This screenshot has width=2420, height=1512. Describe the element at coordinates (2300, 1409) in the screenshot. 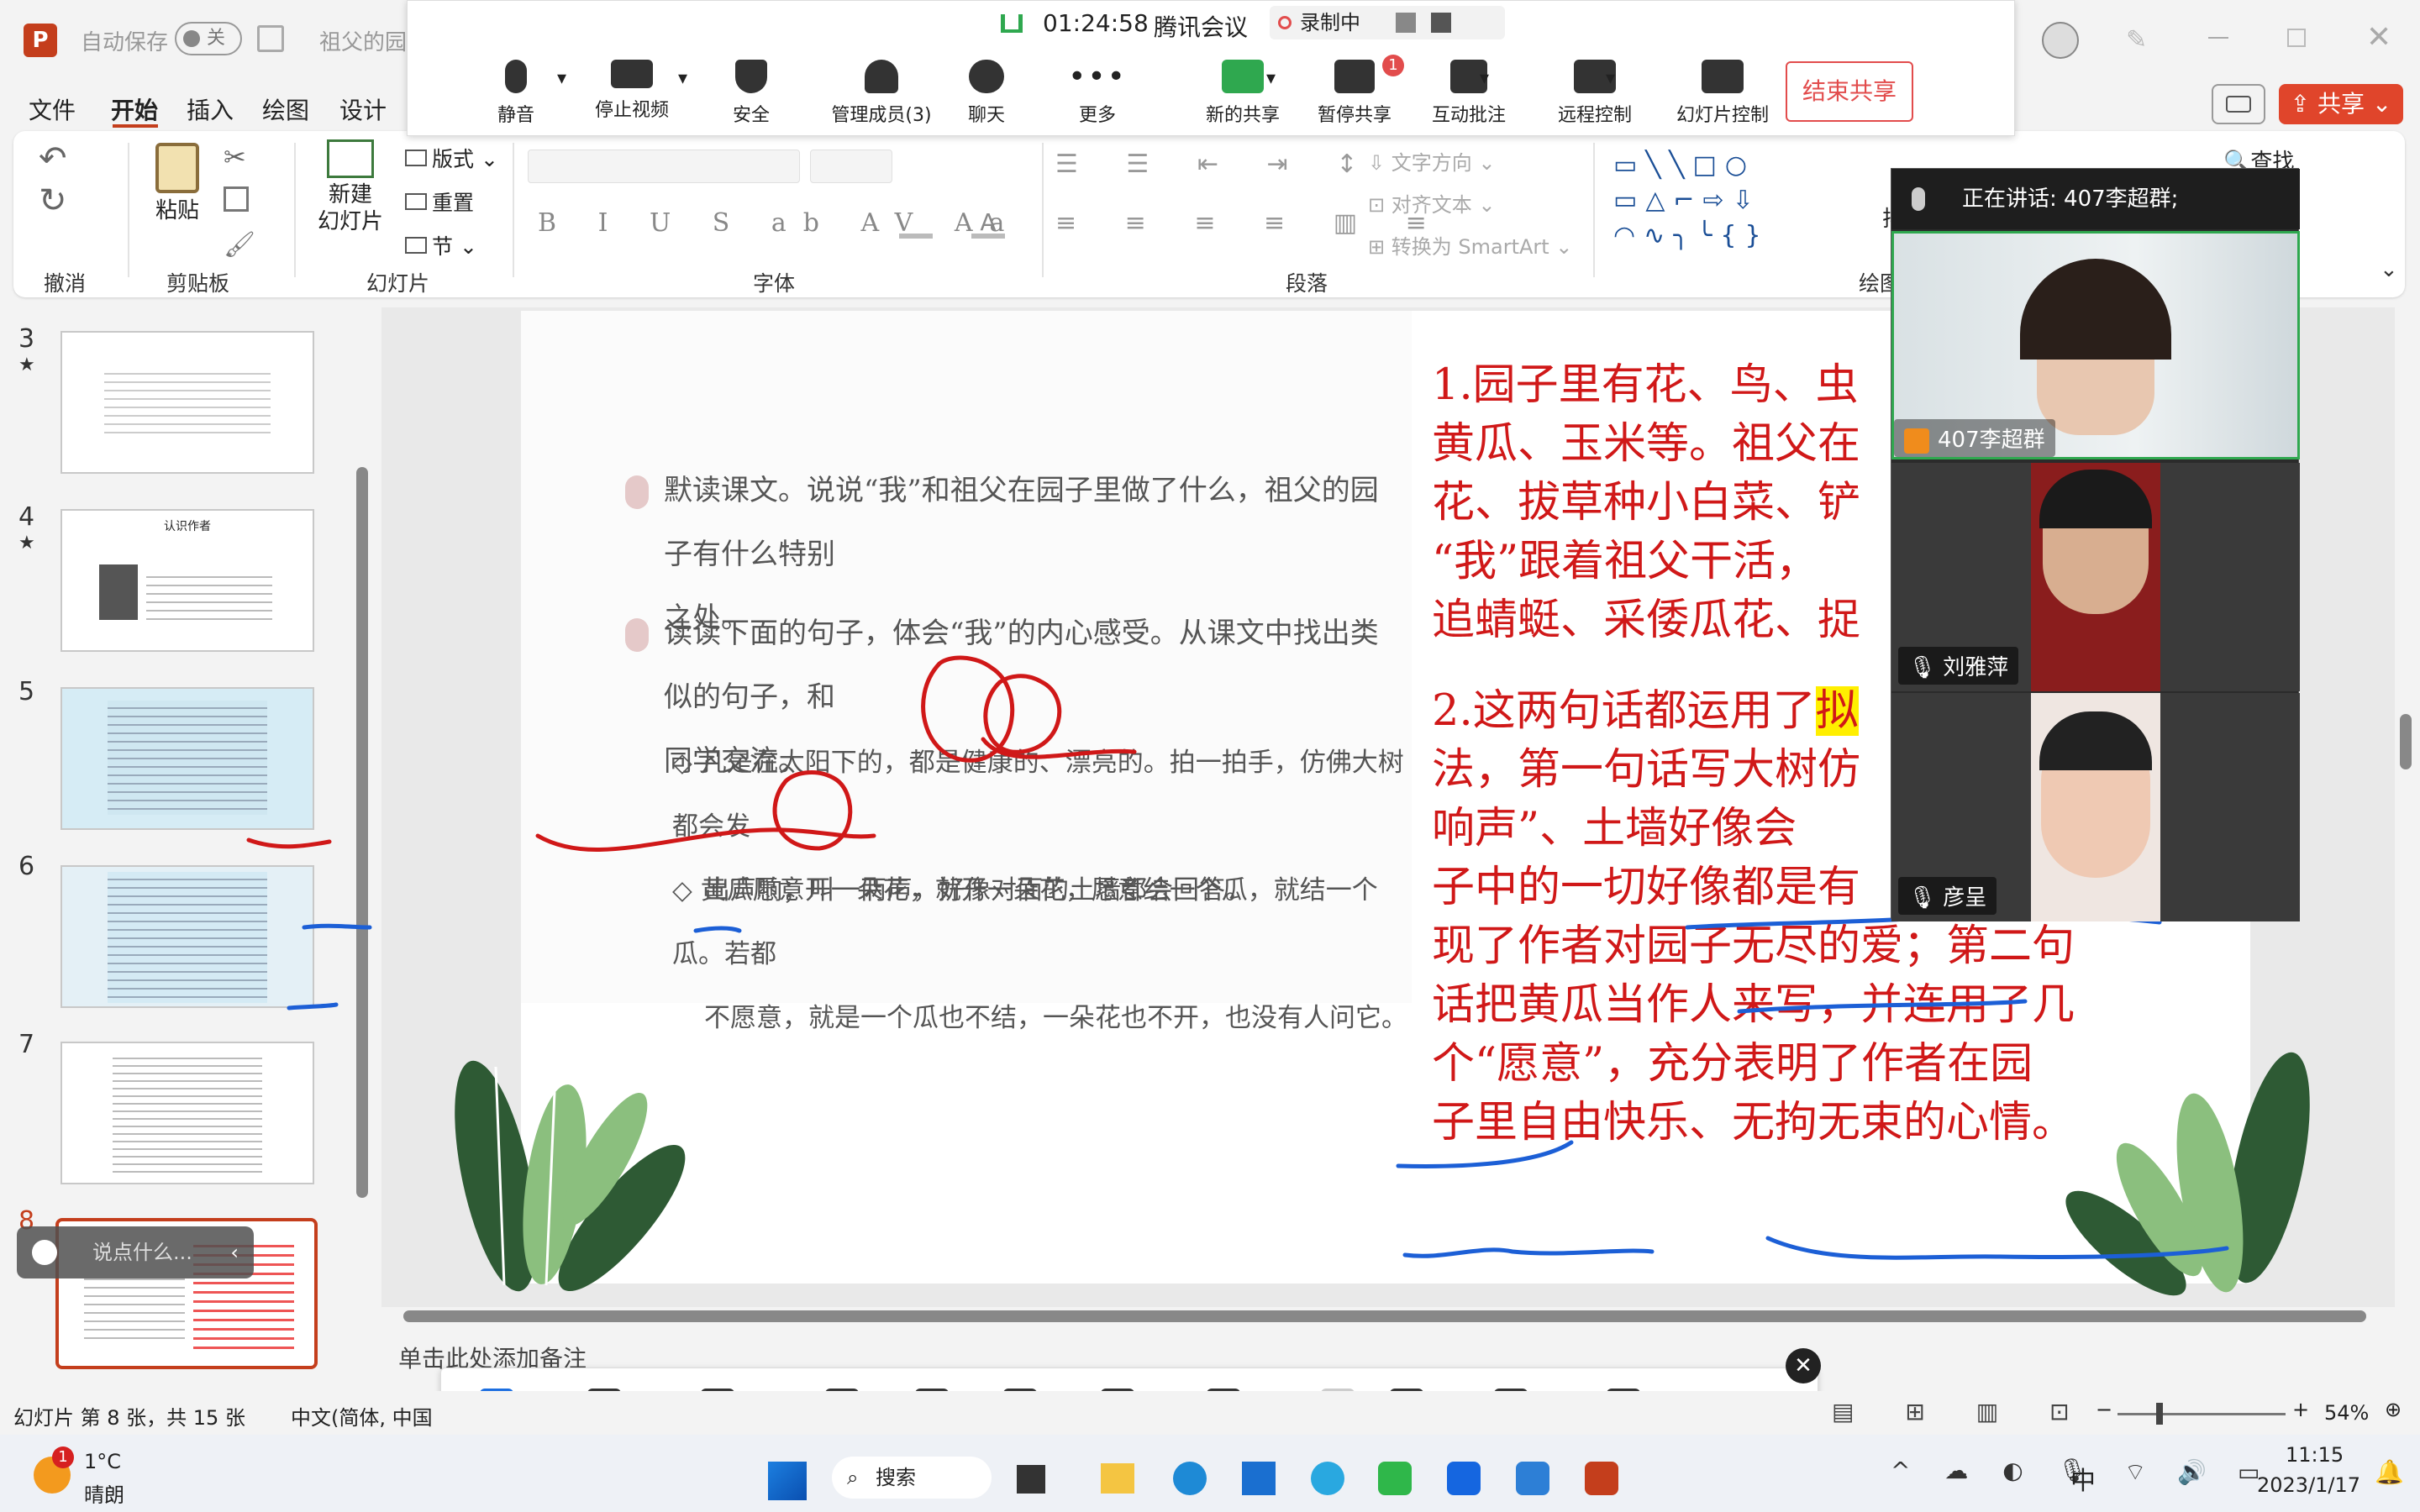

I see `zoom-in-icon: +` at that location.